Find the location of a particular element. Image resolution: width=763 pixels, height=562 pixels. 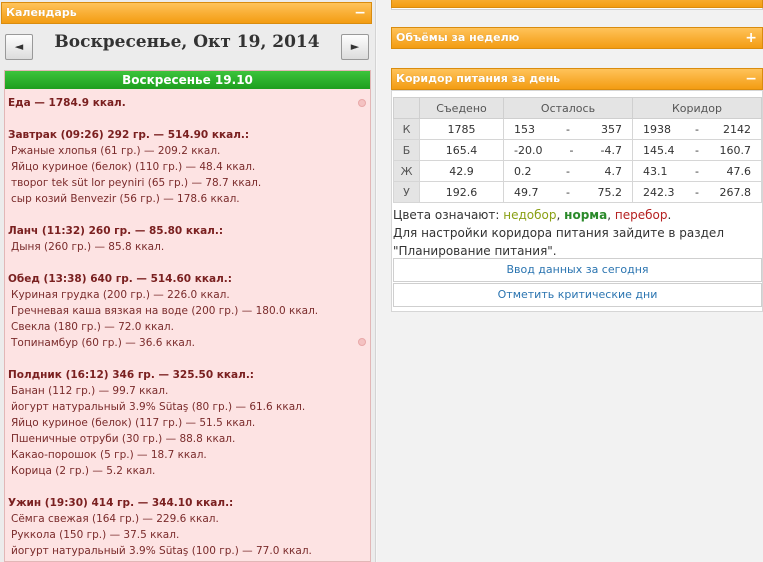

corr-max: 160.7 is located at coordinates (735, 150).